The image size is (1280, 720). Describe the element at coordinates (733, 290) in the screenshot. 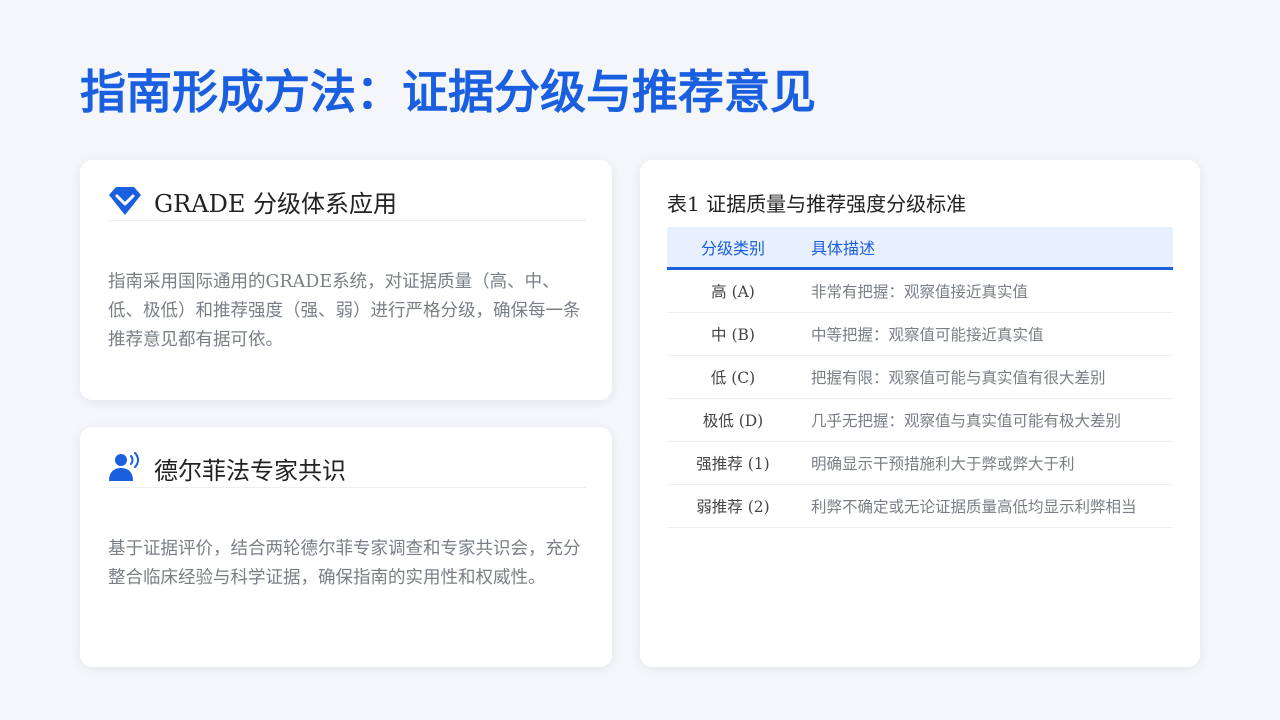

I see `table-cell-category: 高 (A)` at that location.